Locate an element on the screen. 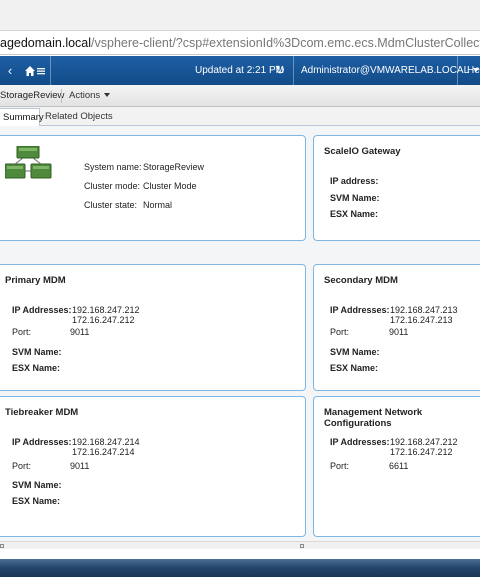 The image size is (480, 577). actions-menu-button: Actions is located at coordinates (90, 96).